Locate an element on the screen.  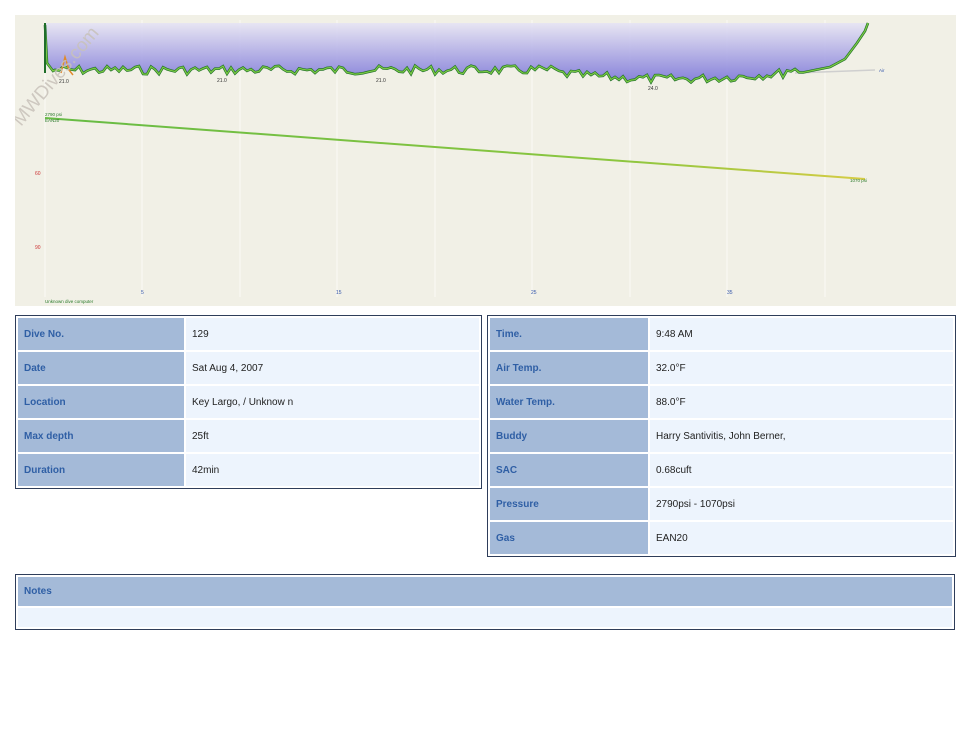
table-row: Pressure 2790psi - 1070psi is located at coordinates (721, 504).